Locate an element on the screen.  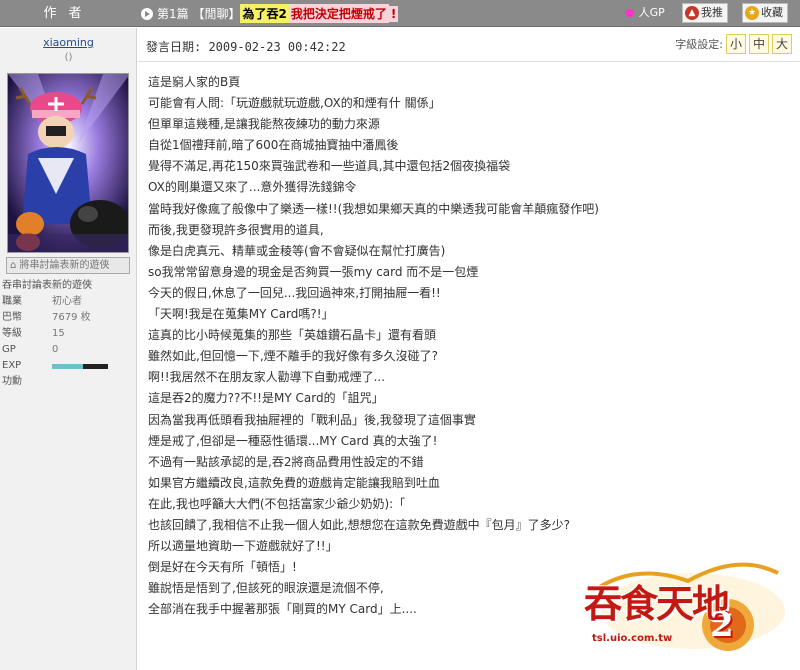
exp-bar-fill is located at coordinates (67, 366).